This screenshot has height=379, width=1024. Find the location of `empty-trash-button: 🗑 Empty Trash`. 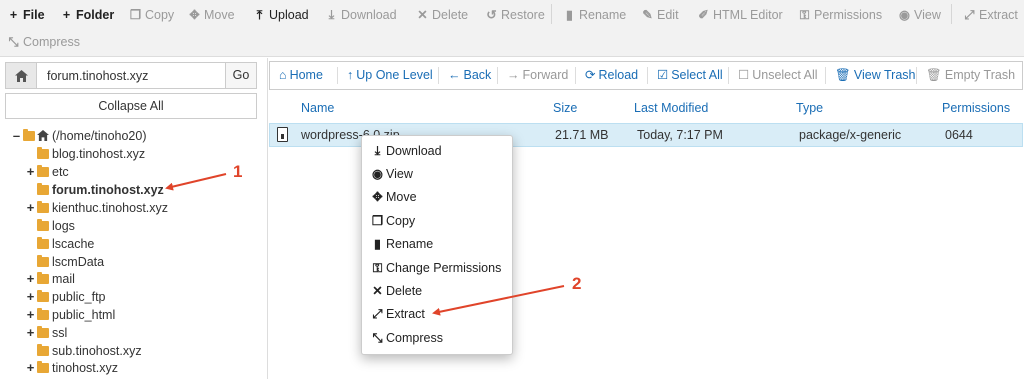

empty-trash-button: 🗑 Empty Trash is located at coordinates (970, 75).